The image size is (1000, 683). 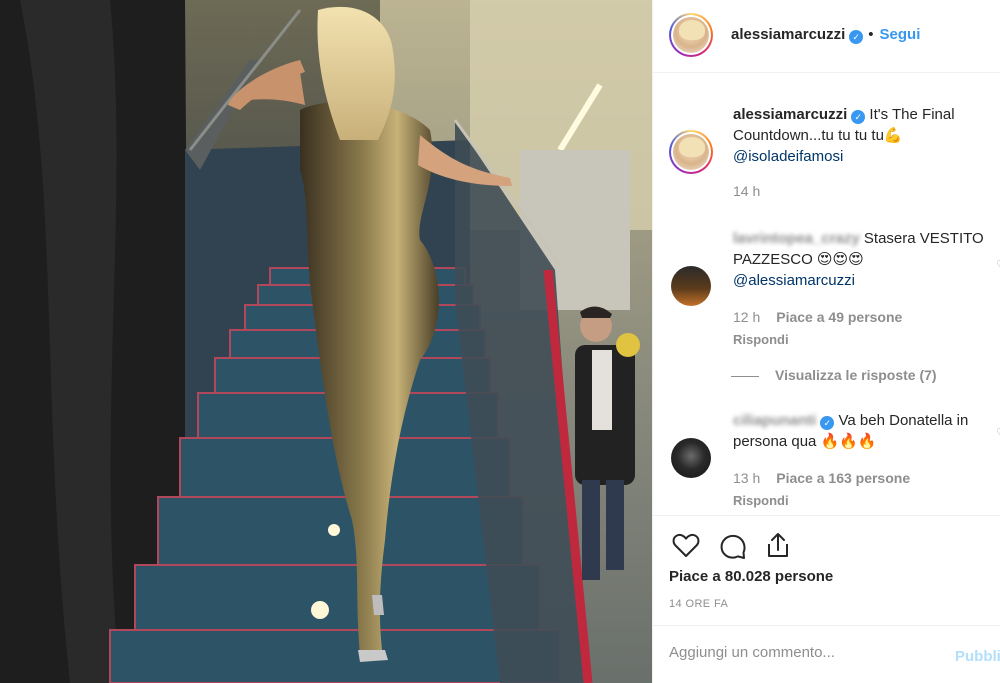 I want to click on follow-button: Segui, so click(x=900, y=34).